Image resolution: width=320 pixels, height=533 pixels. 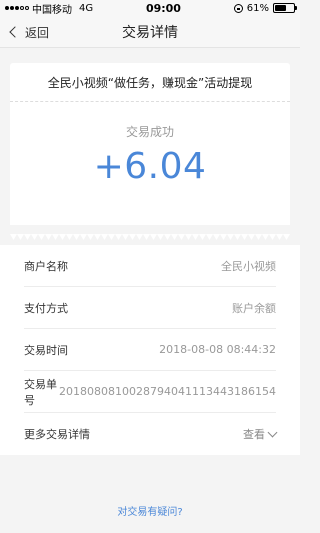 I want to click on order-value: 2018080810028794041113443186154, so click(x=167, y=391).